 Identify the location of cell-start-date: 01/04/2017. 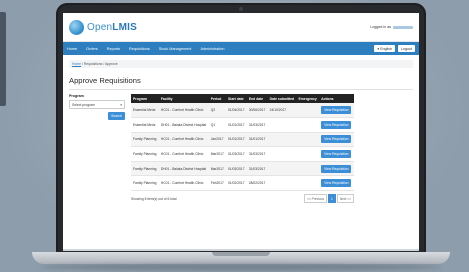
(236, 111).